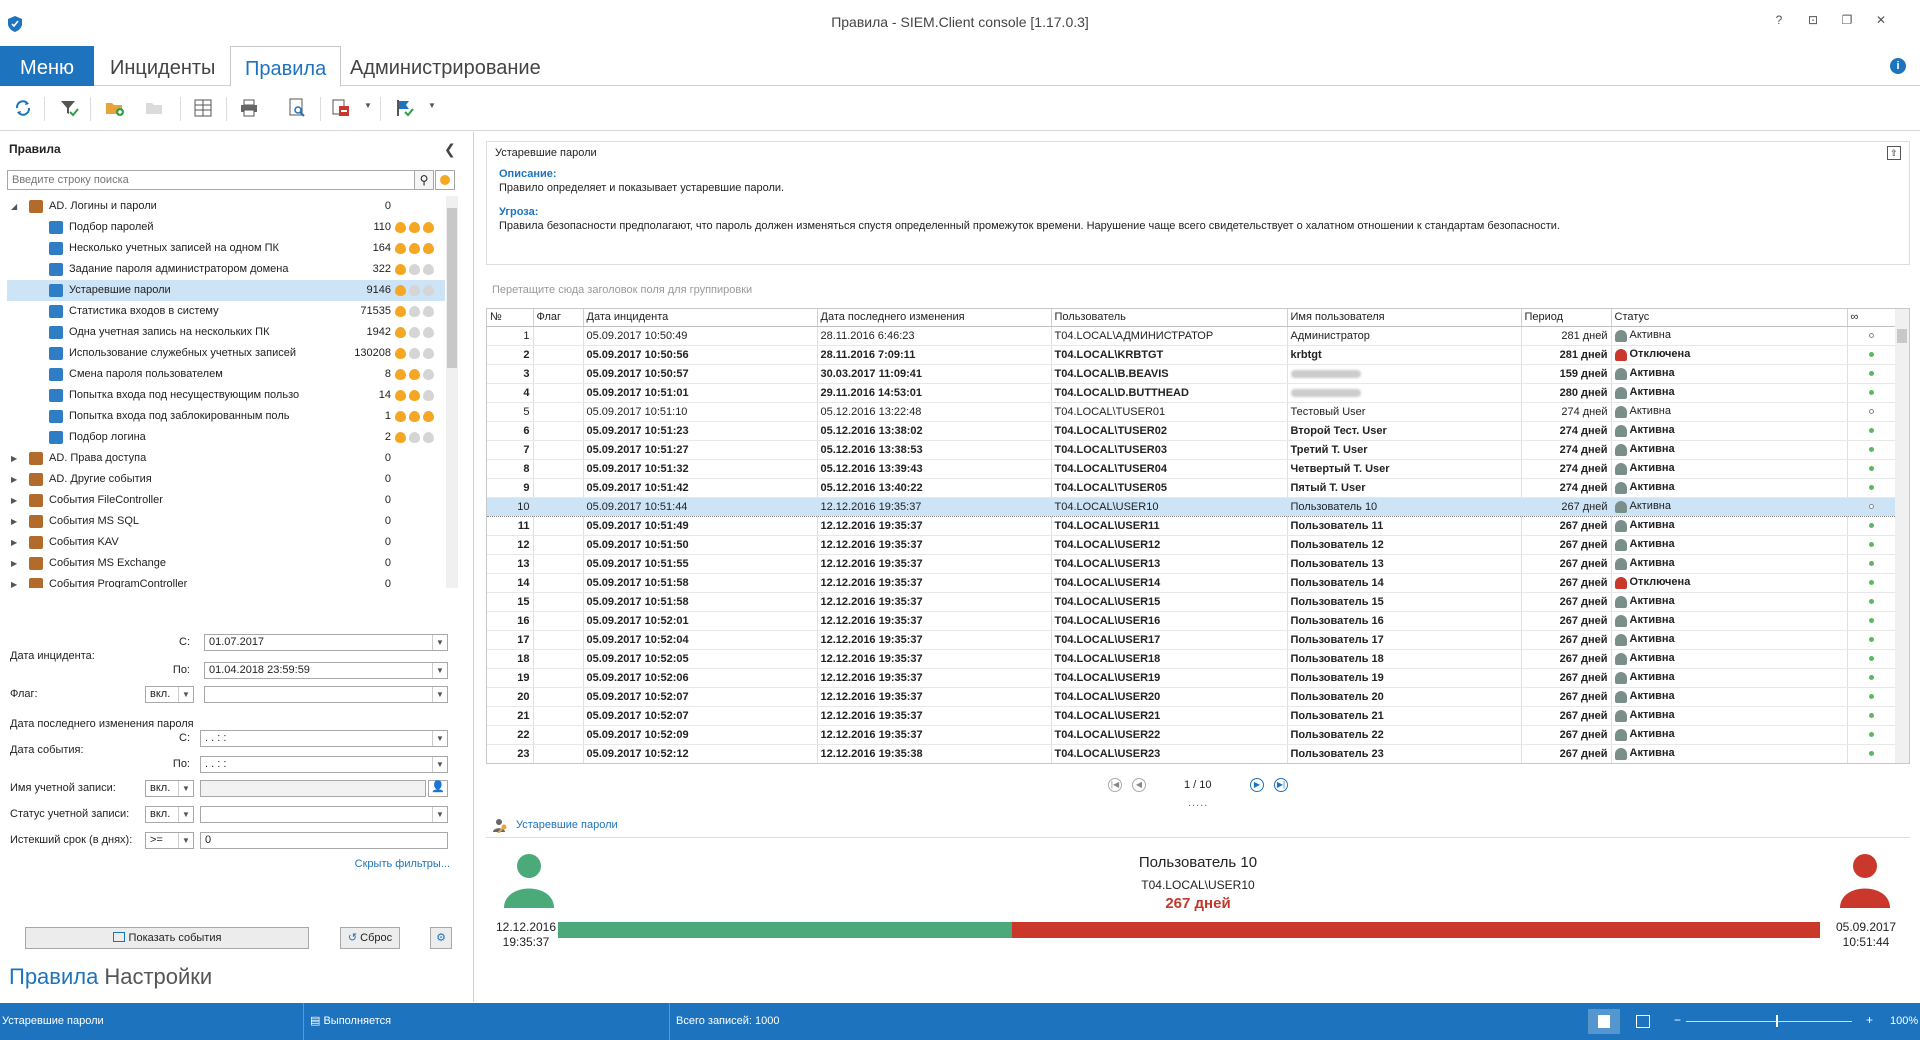 This screenshot has width=1920, height=1040. What do you see at coordinates (162, 66) in the screenshot?
I see `tab-incidents: Инциденты` at bounding box center [162, 66].